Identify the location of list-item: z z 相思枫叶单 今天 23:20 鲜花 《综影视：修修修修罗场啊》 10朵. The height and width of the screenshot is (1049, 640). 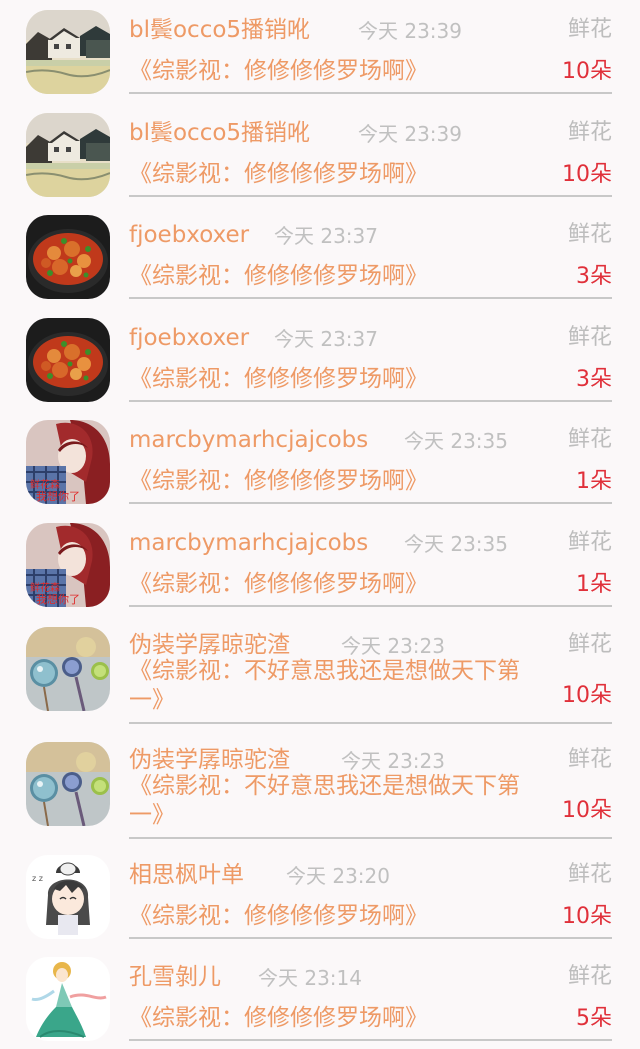
(320, 902).